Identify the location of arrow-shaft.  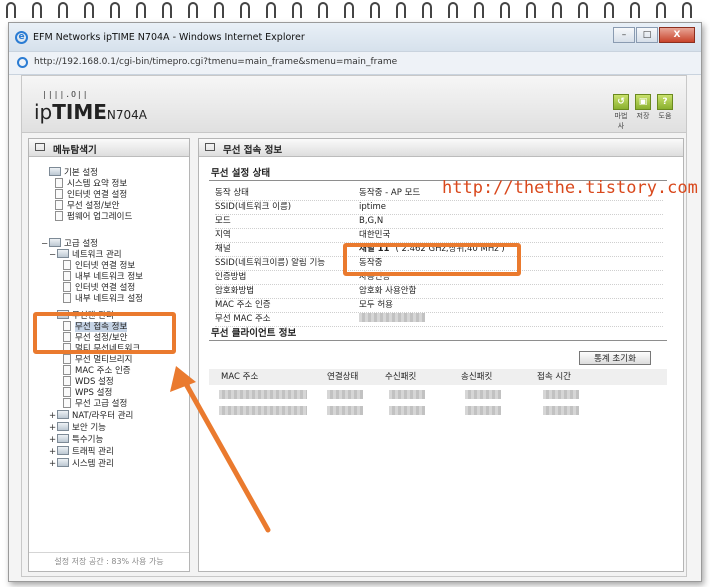
(227, 457).